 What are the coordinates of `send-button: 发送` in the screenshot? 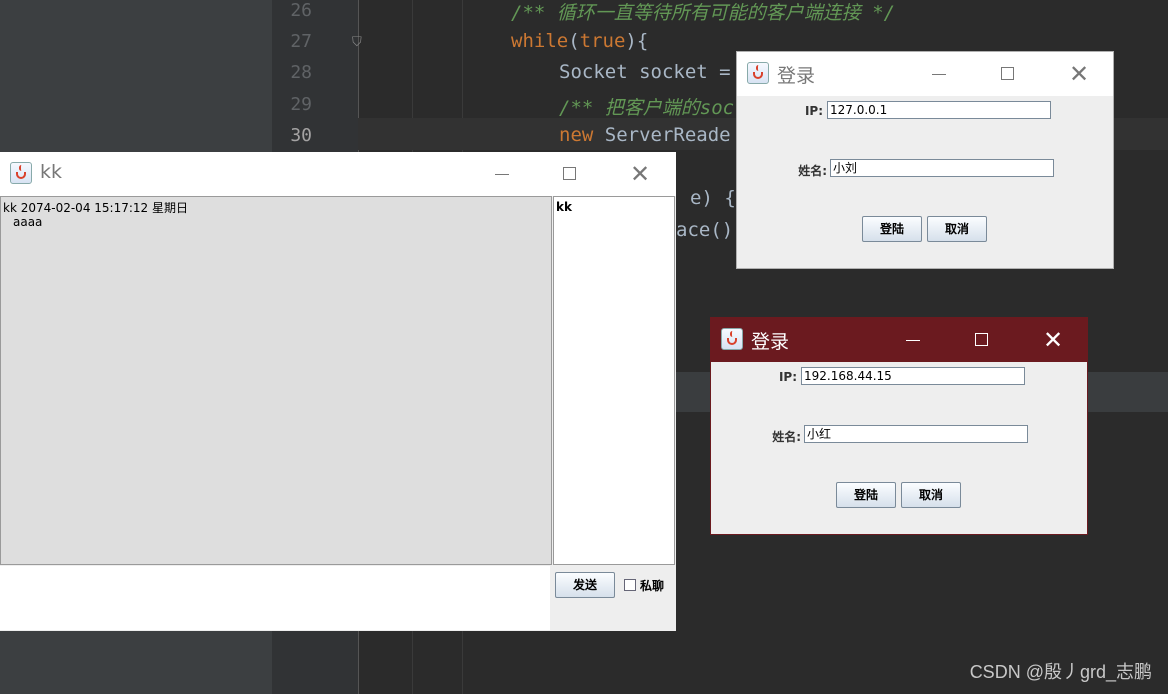 It's located at (585, 585).